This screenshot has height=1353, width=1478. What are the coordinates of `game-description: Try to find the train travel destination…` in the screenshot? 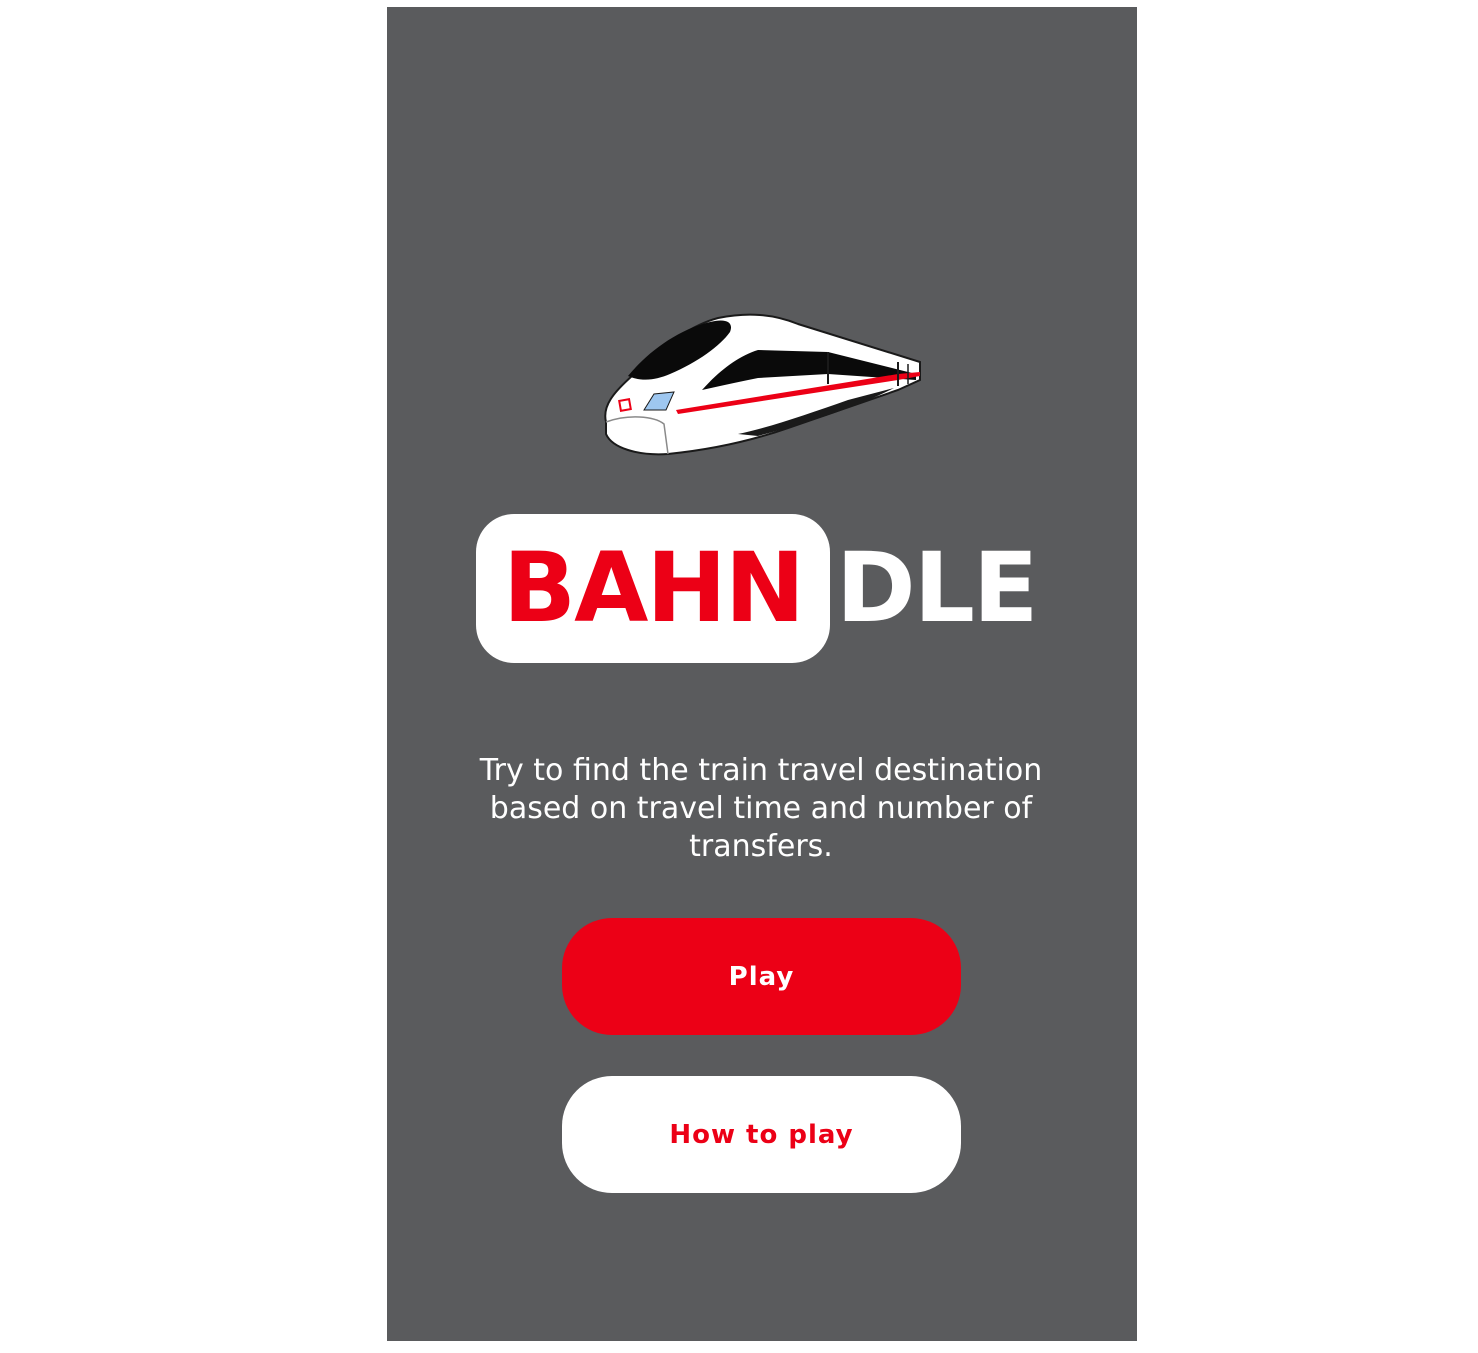 It's located at (761, 808).